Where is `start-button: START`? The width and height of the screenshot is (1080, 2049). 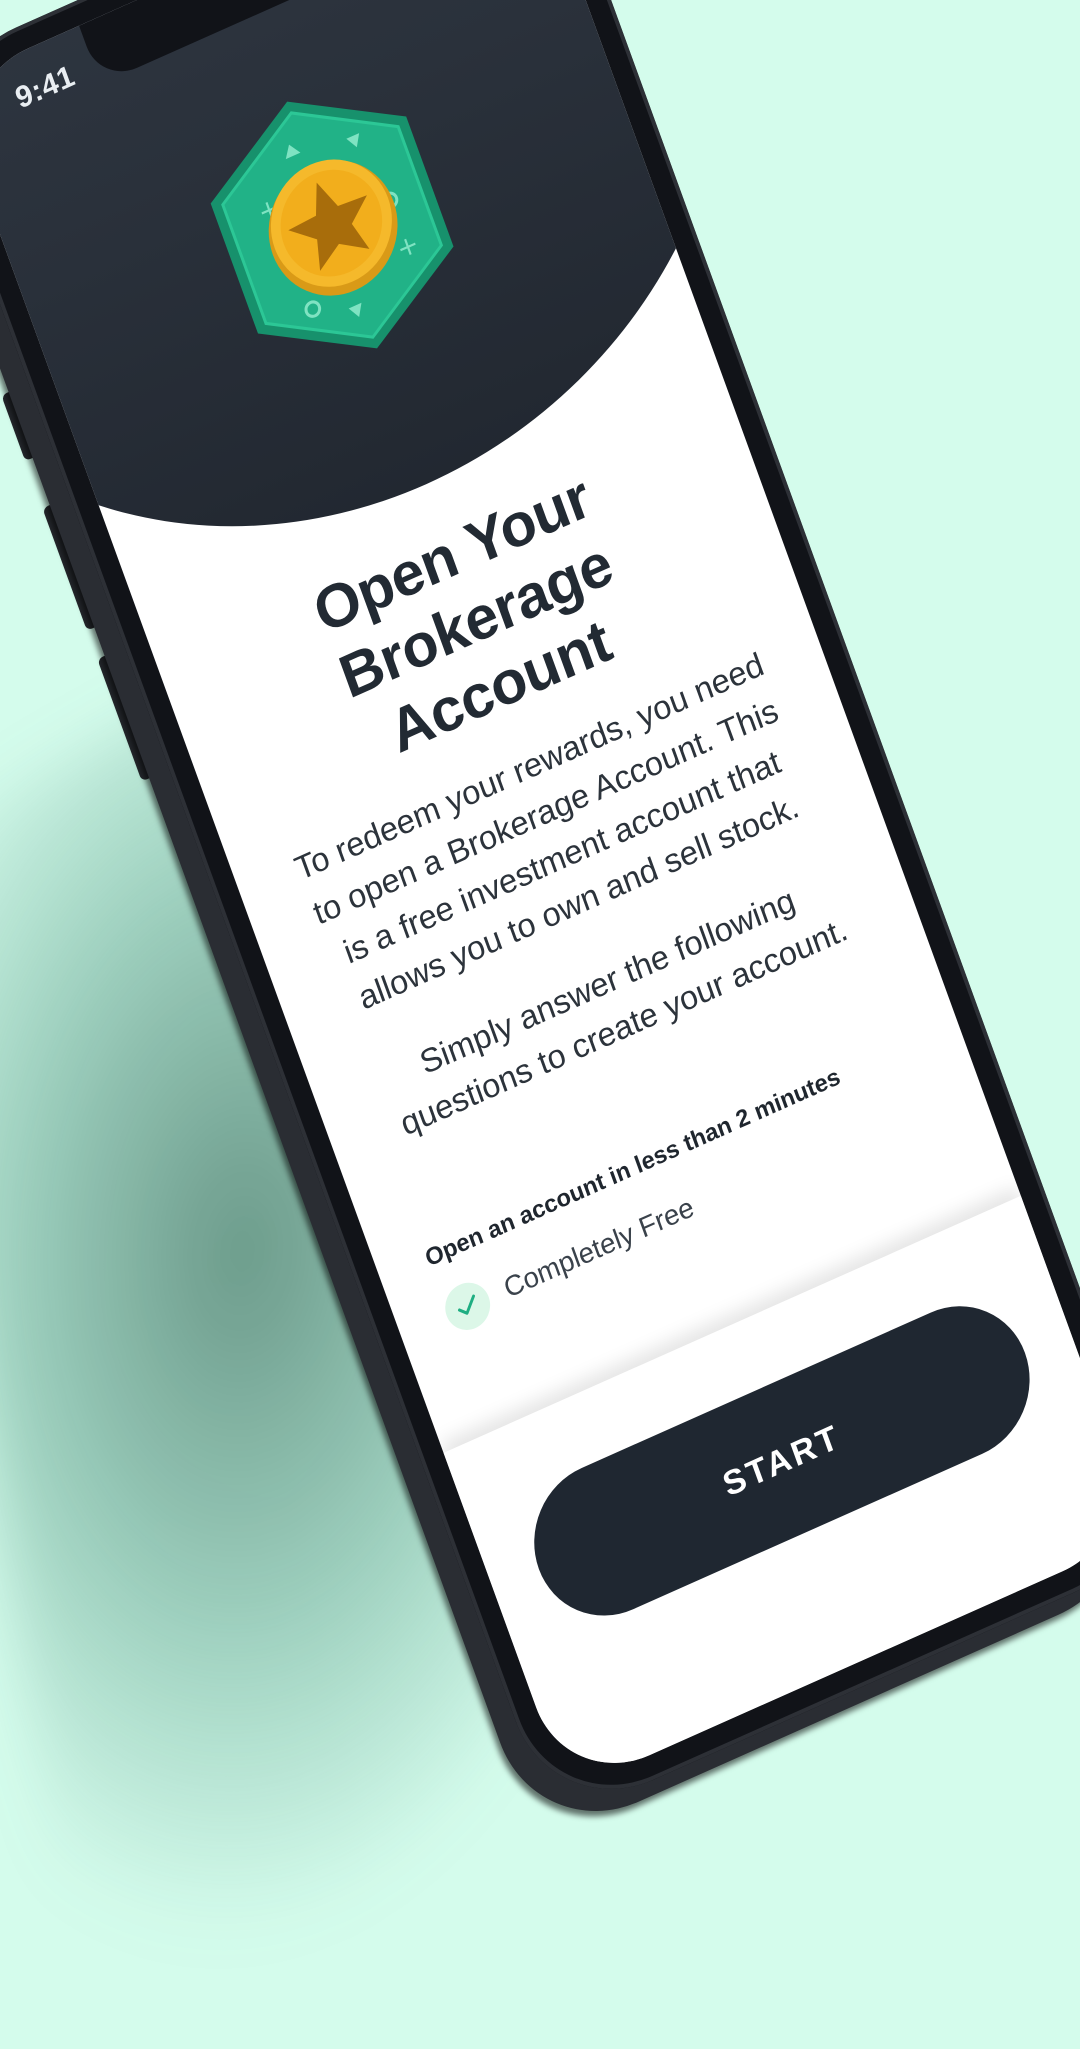 start-button: START is located at coordinates (782, 1461).